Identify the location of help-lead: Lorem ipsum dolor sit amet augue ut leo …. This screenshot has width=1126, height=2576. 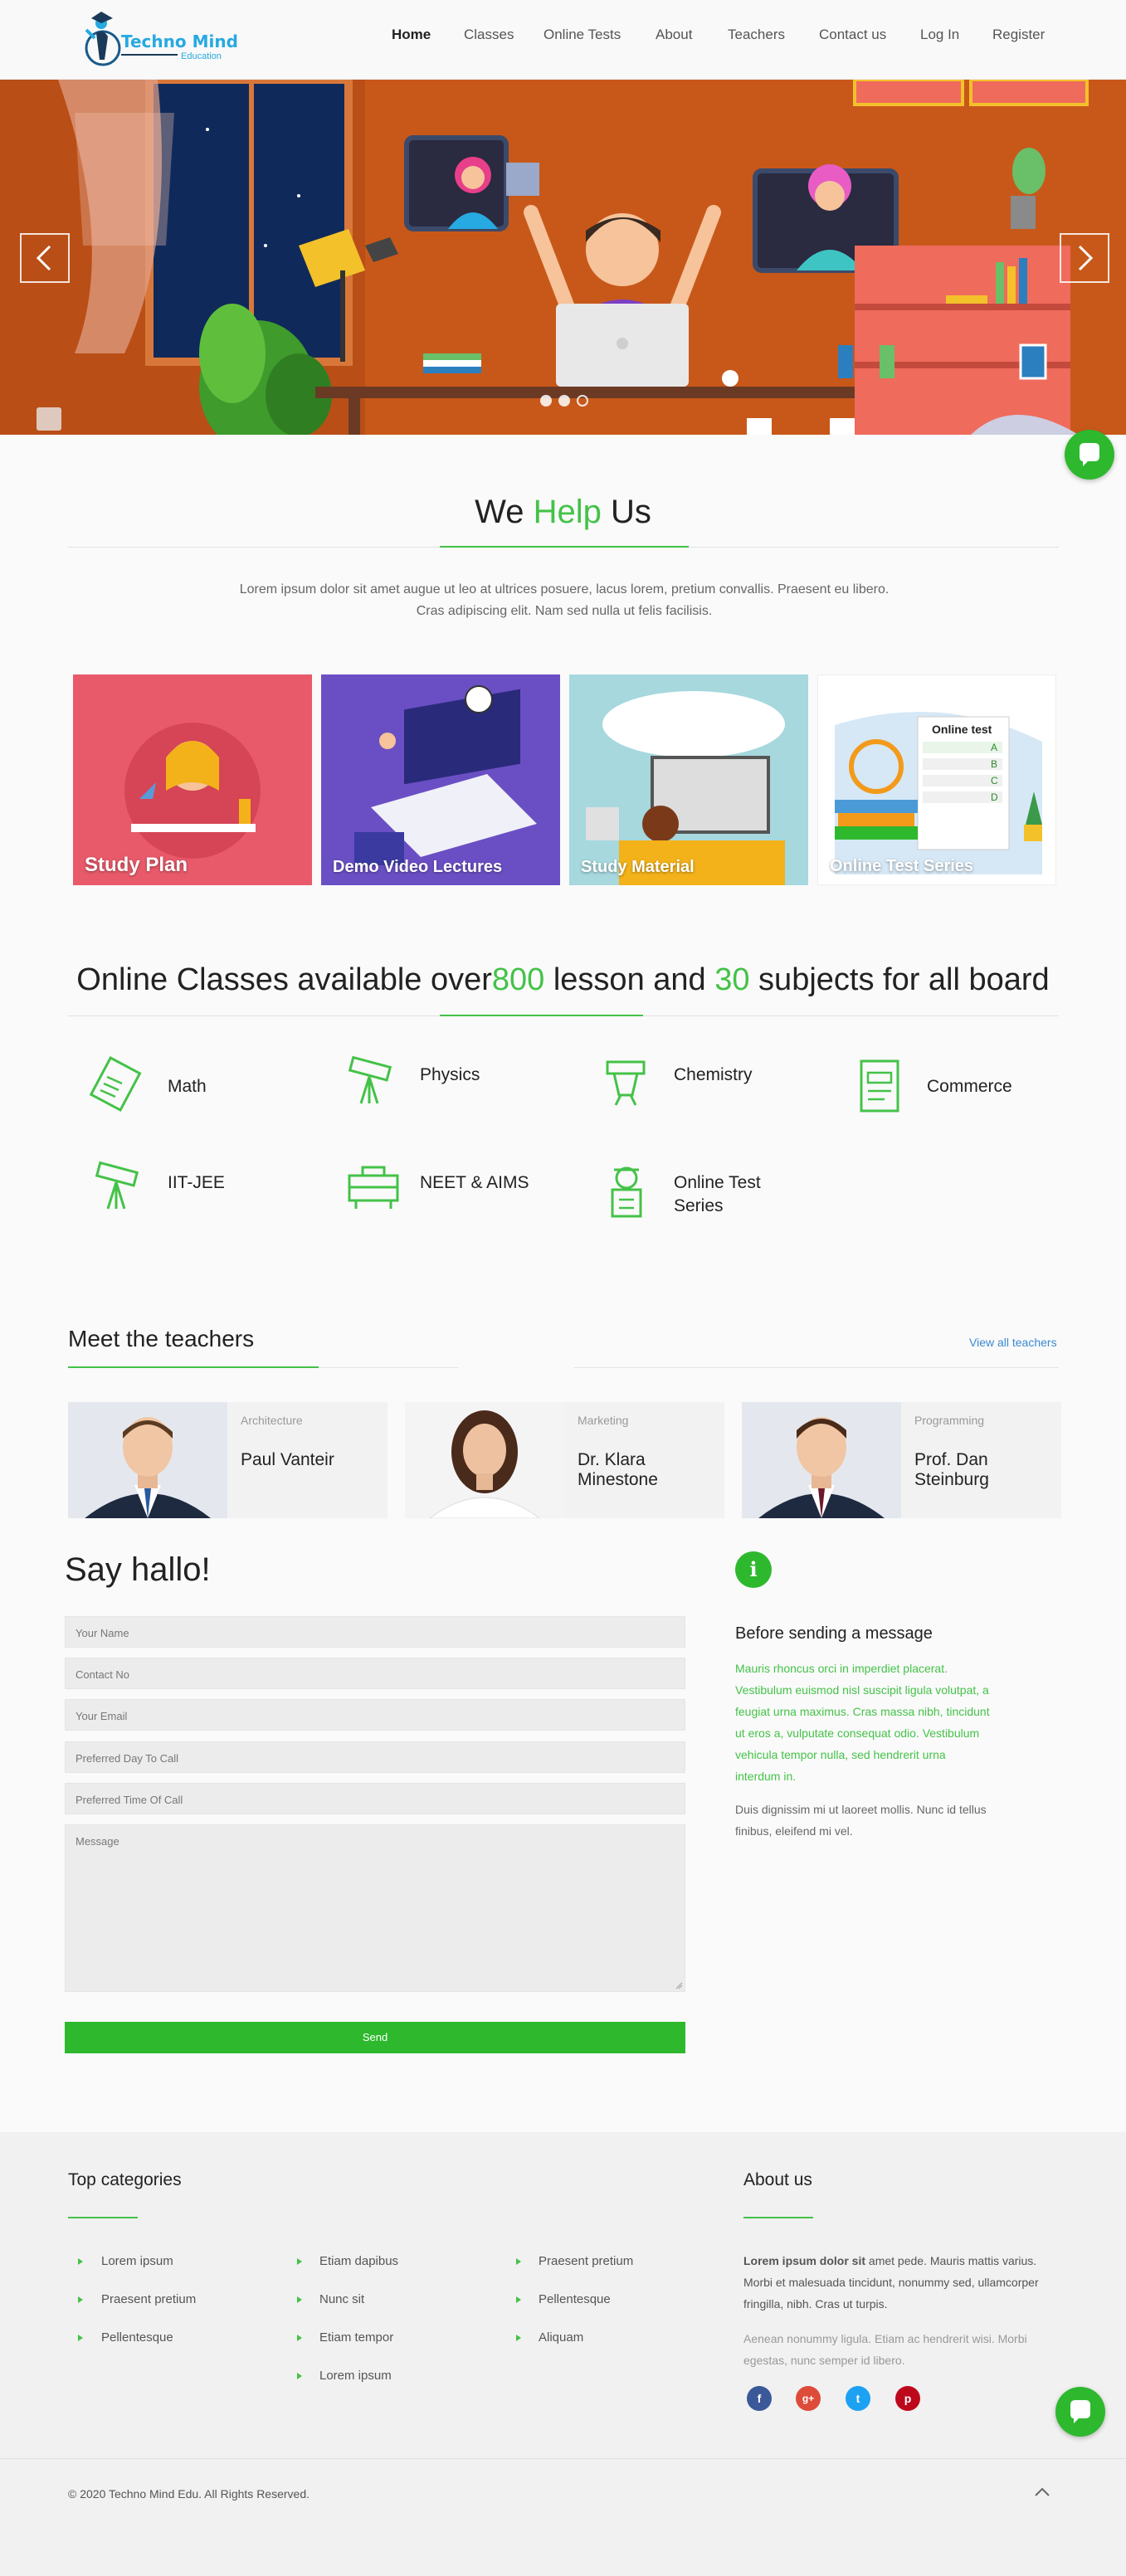
(564, 600).